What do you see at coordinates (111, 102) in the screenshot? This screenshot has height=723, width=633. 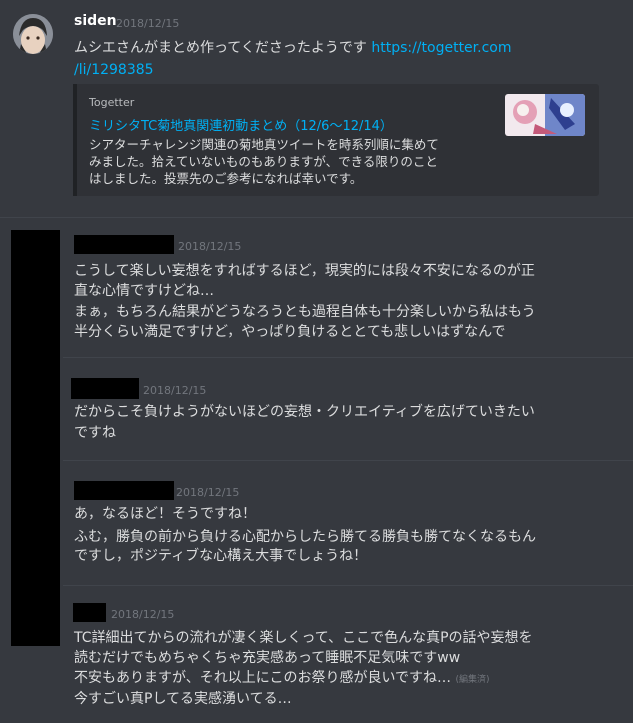 I see `embed-provider: Togetter` at bounding box center [111, 102].